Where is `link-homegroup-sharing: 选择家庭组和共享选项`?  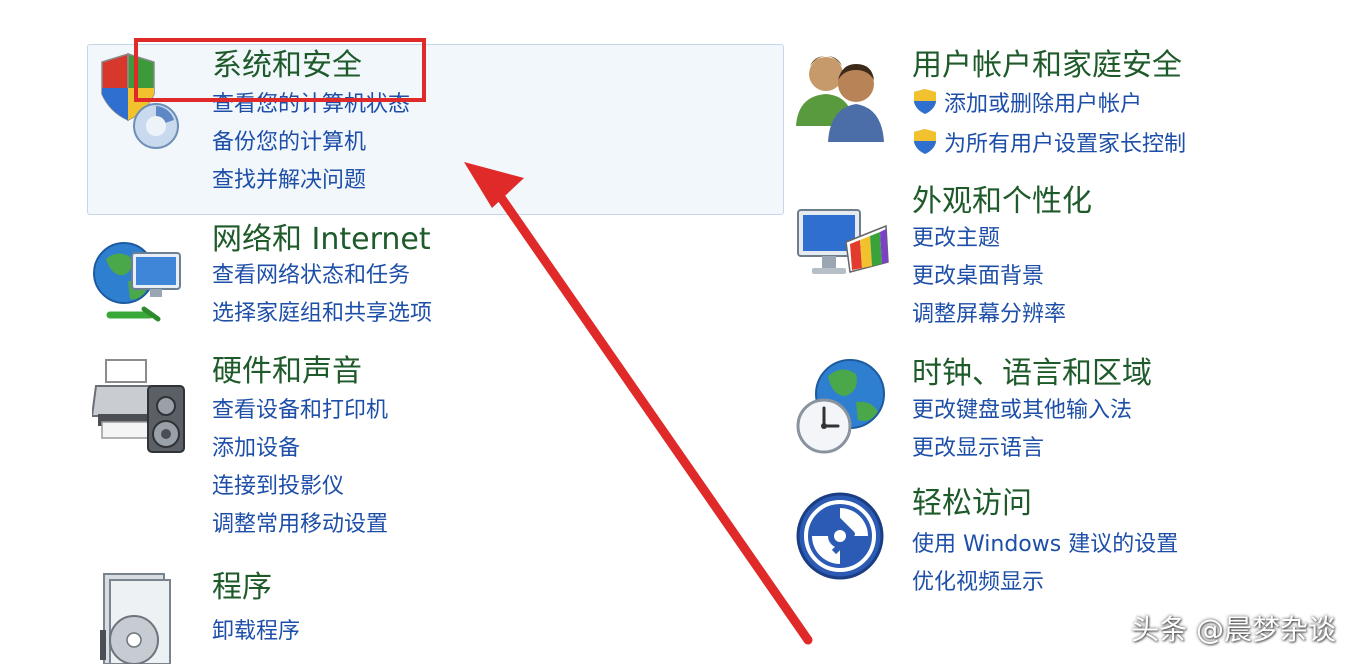
link-homegroup-sharing: 选择家庭组和共享选项 is located at coordinates (322, 314).